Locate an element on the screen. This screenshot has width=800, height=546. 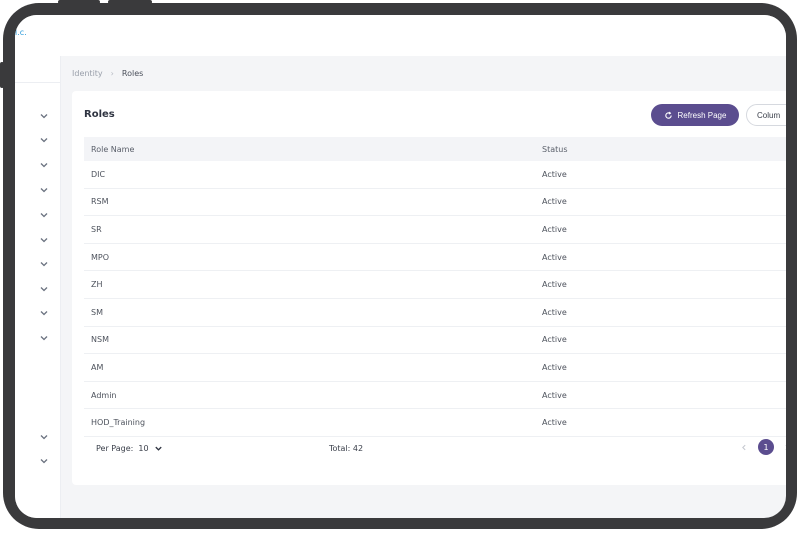
role-name-cell: Admin is located at coordinates (104, 395).